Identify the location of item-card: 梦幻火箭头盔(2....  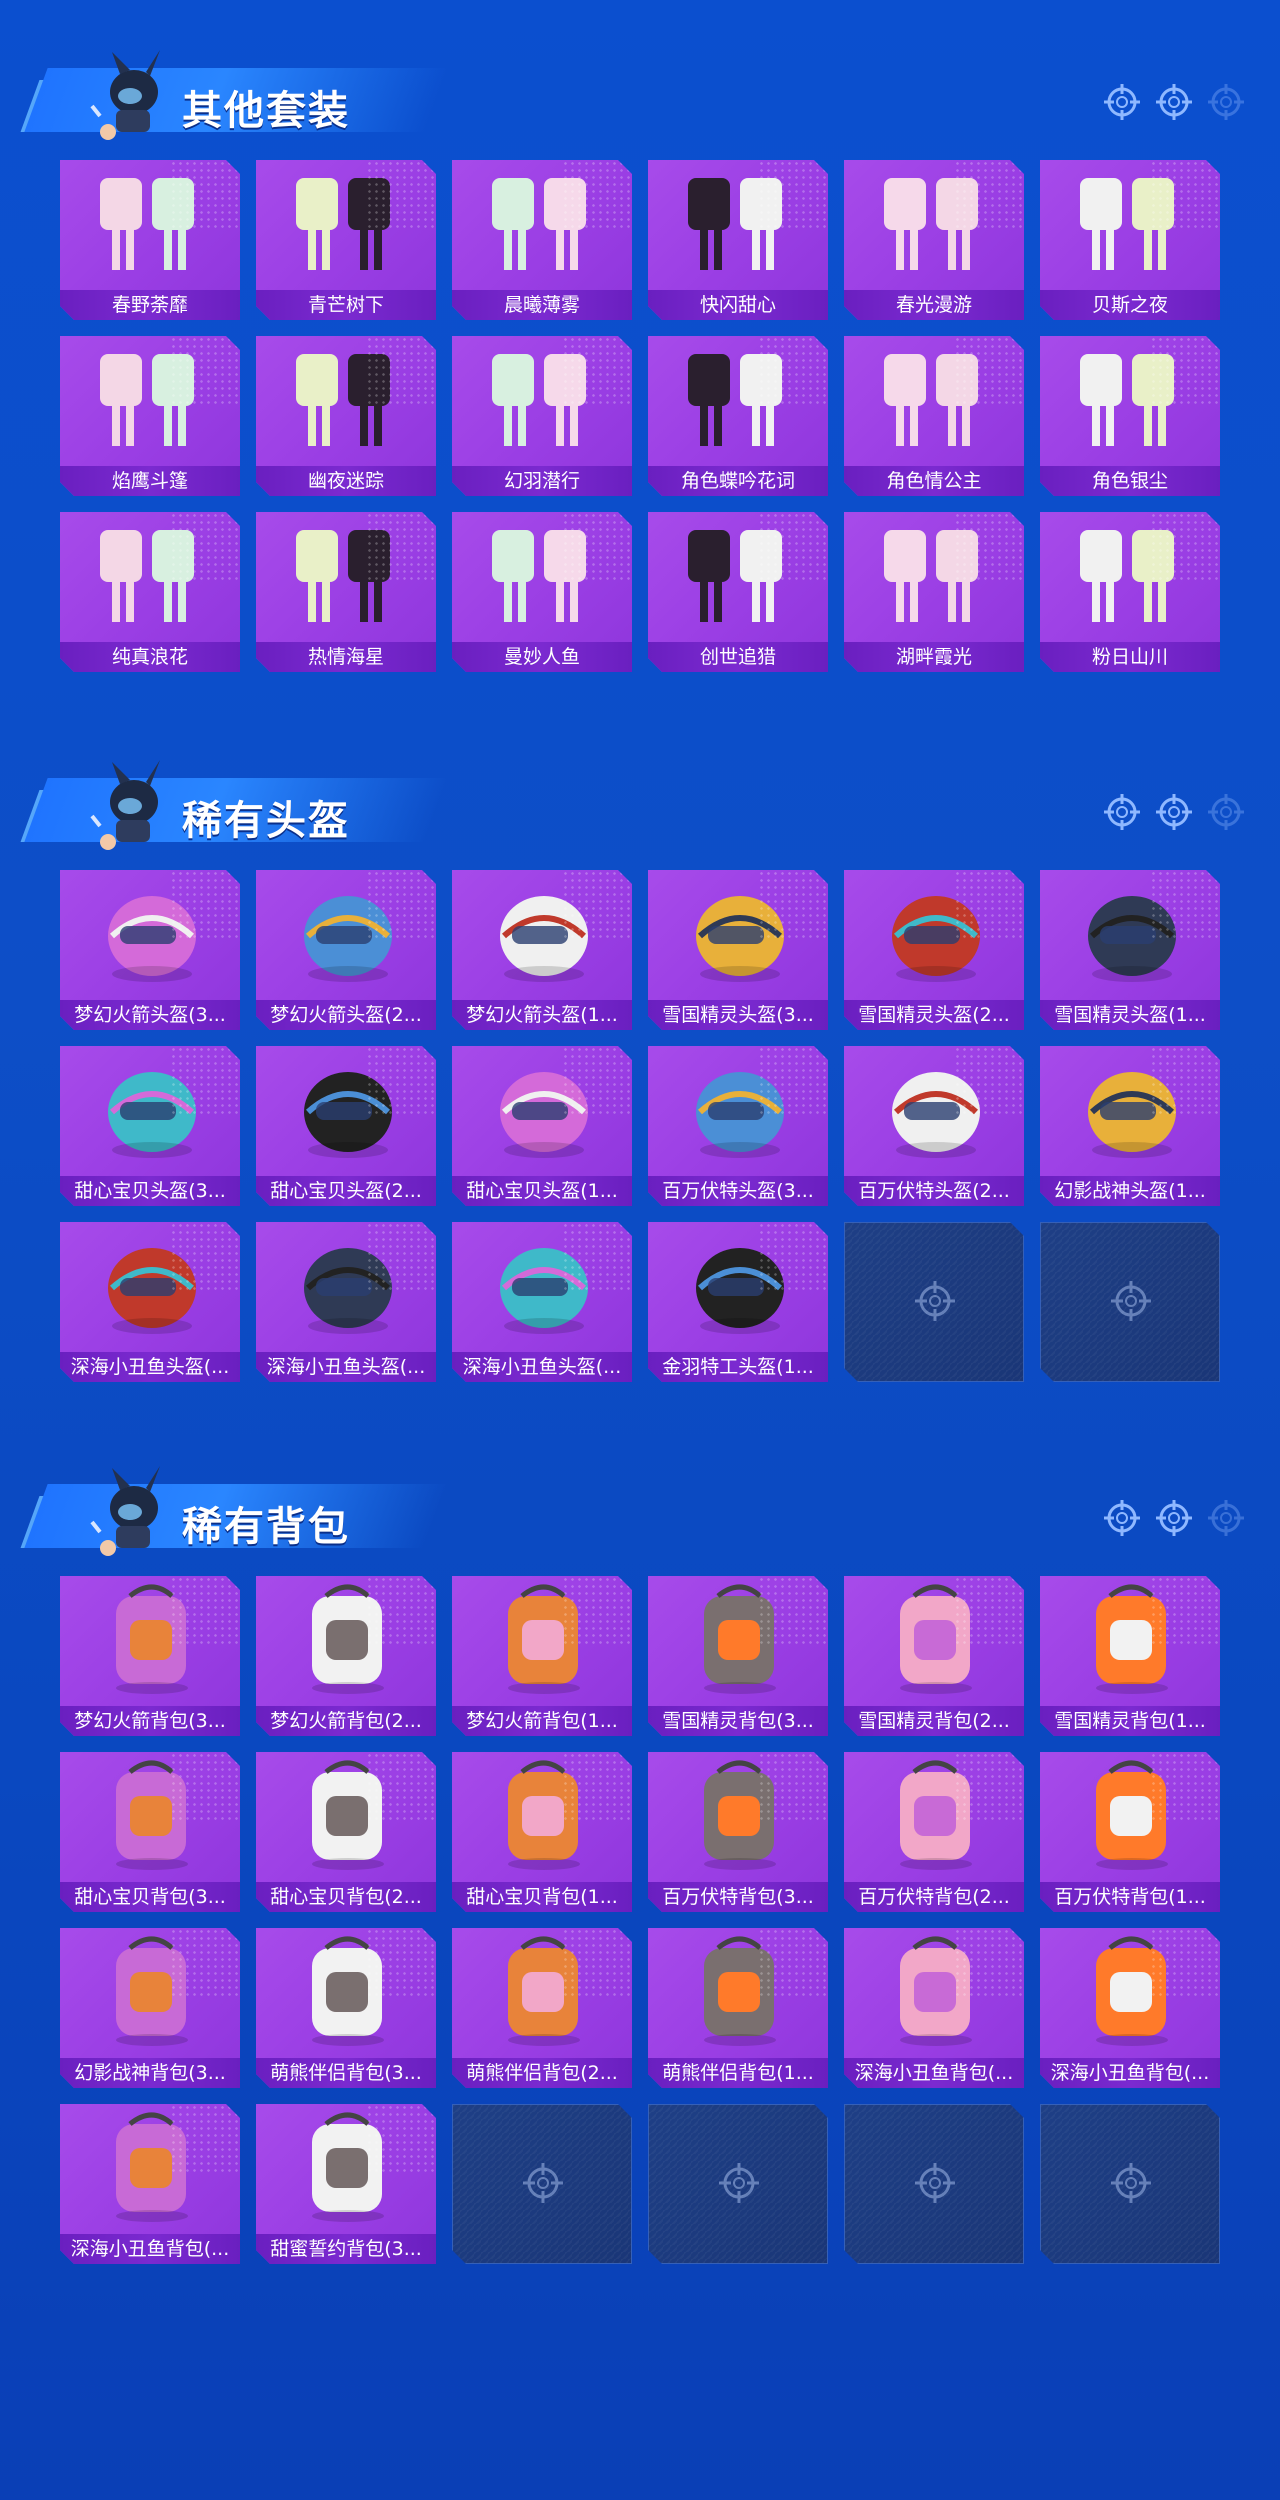
(346, 950).